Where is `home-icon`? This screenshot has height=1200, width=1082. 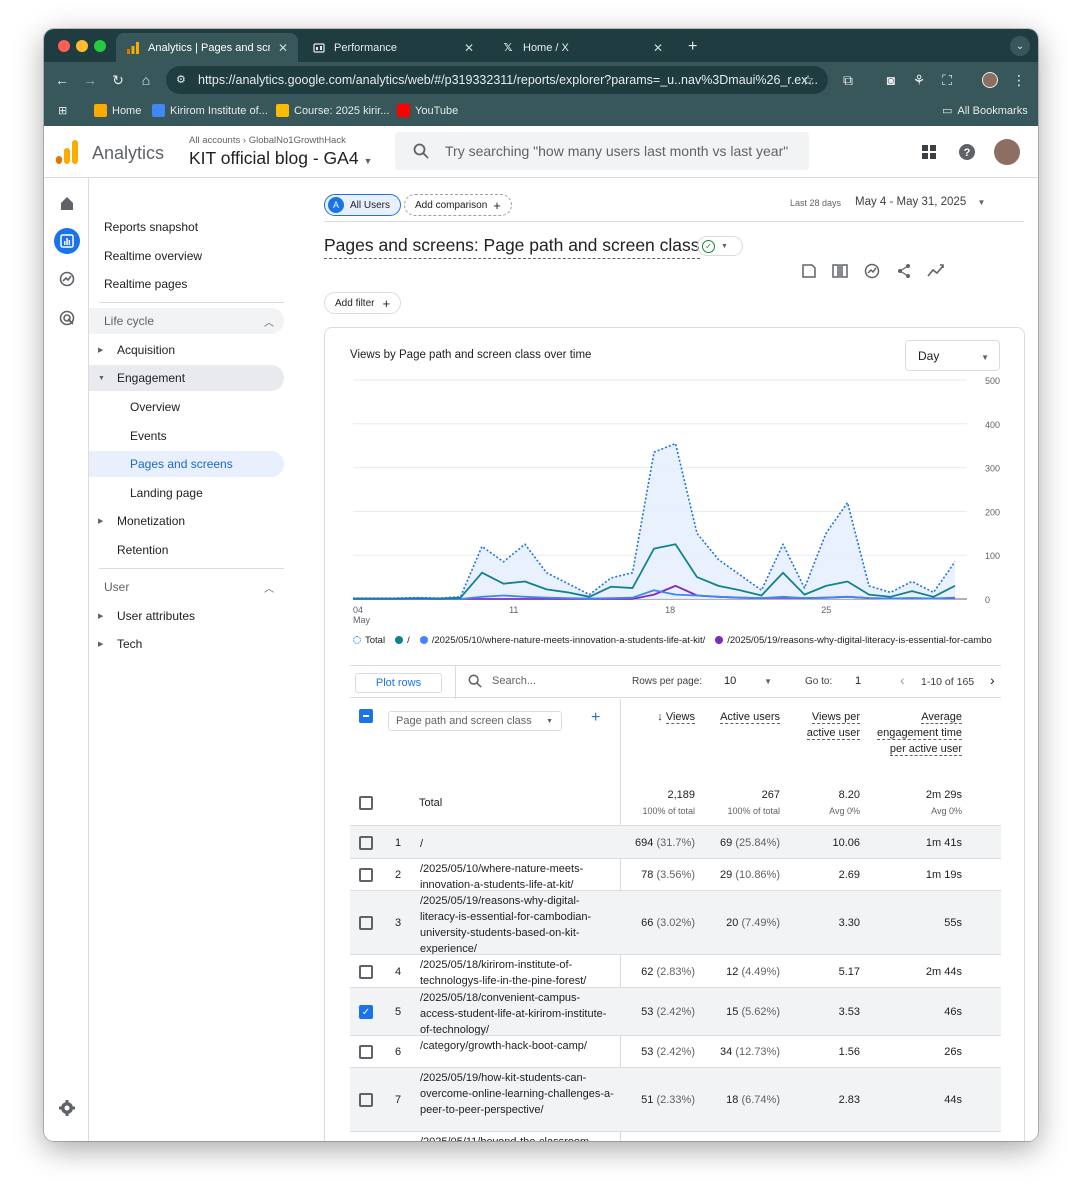 home-icon is located at coordinates (67, 203).